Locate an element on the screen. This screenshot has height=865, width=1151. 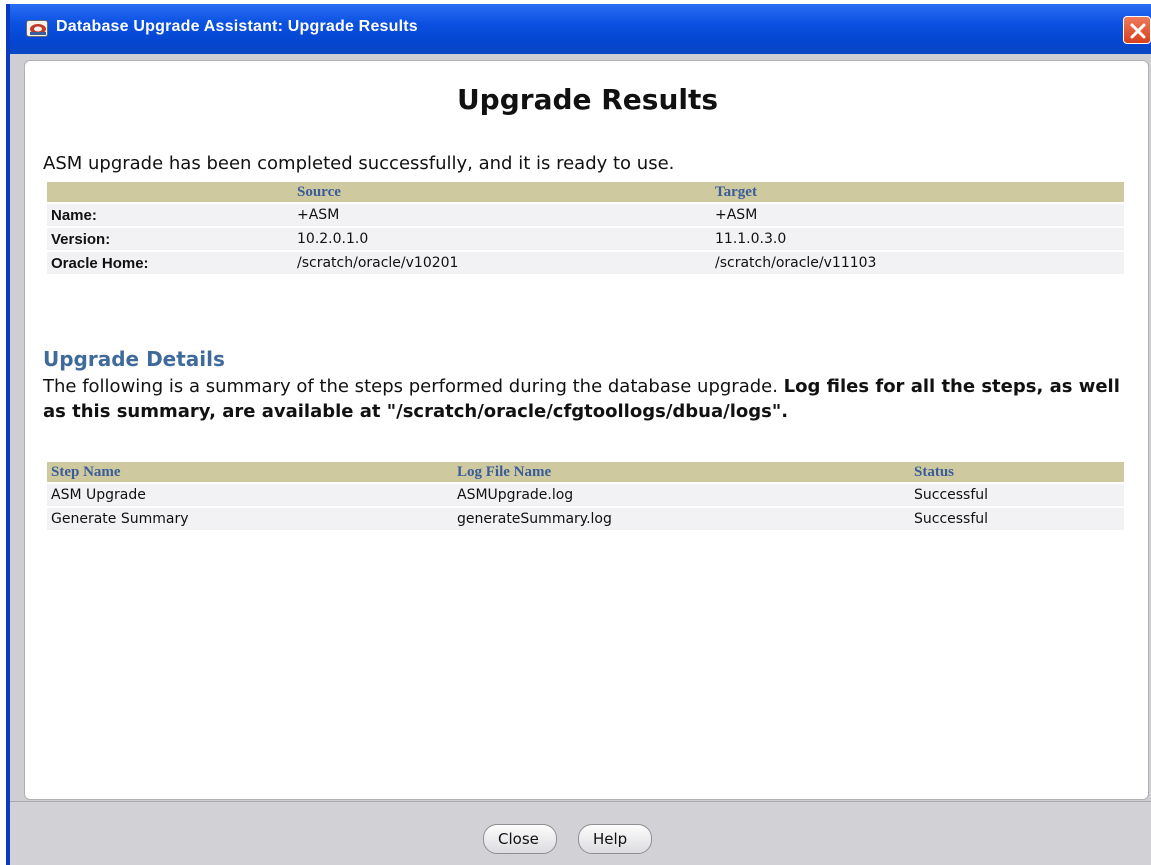
table-row: Version: 10.2.0.1.0 11.1.0.3.0 is located at coordinates (585, 239).